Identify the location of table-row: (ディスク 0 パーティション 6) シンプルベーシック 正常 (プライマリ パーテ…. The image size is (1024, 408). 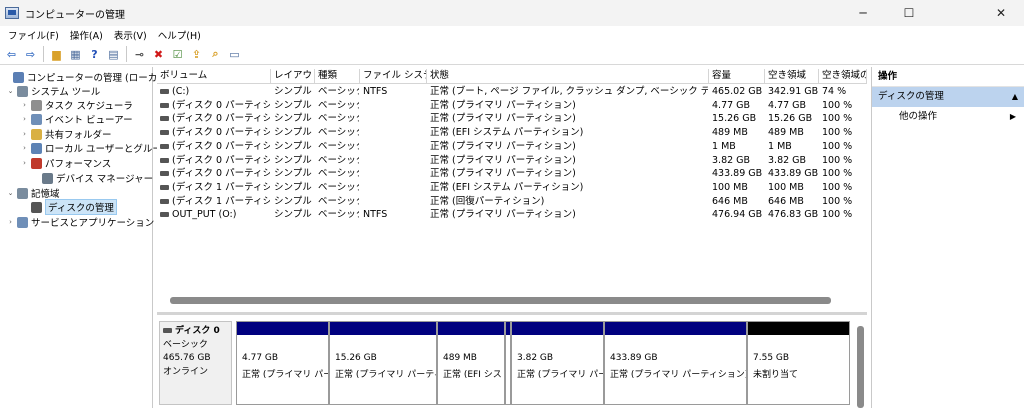
(512, 174).